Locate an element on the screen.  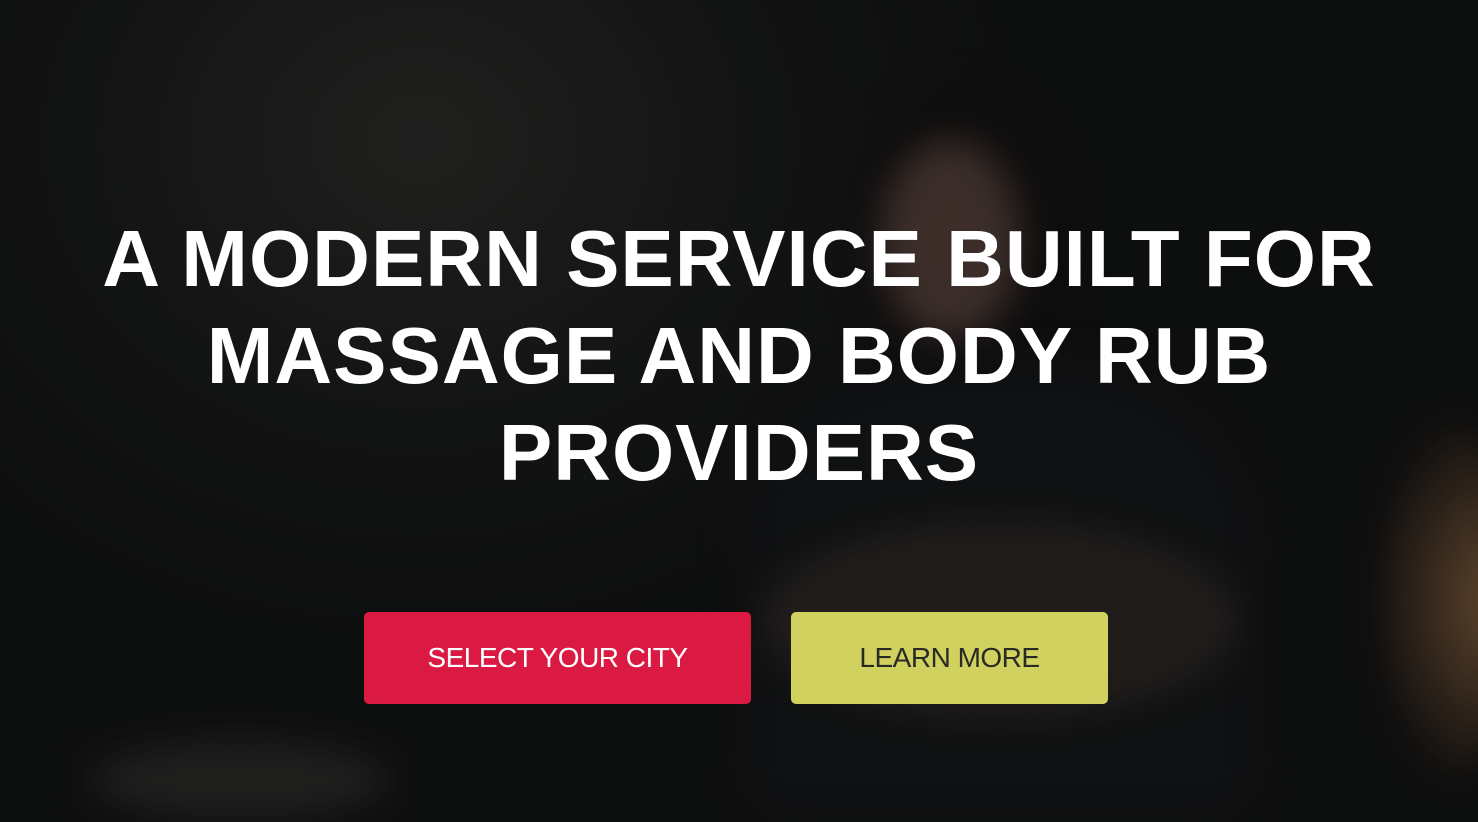
cta-buttons: SELECT YOUR CITY LEARN MORE is located at coordinates (736, 658).